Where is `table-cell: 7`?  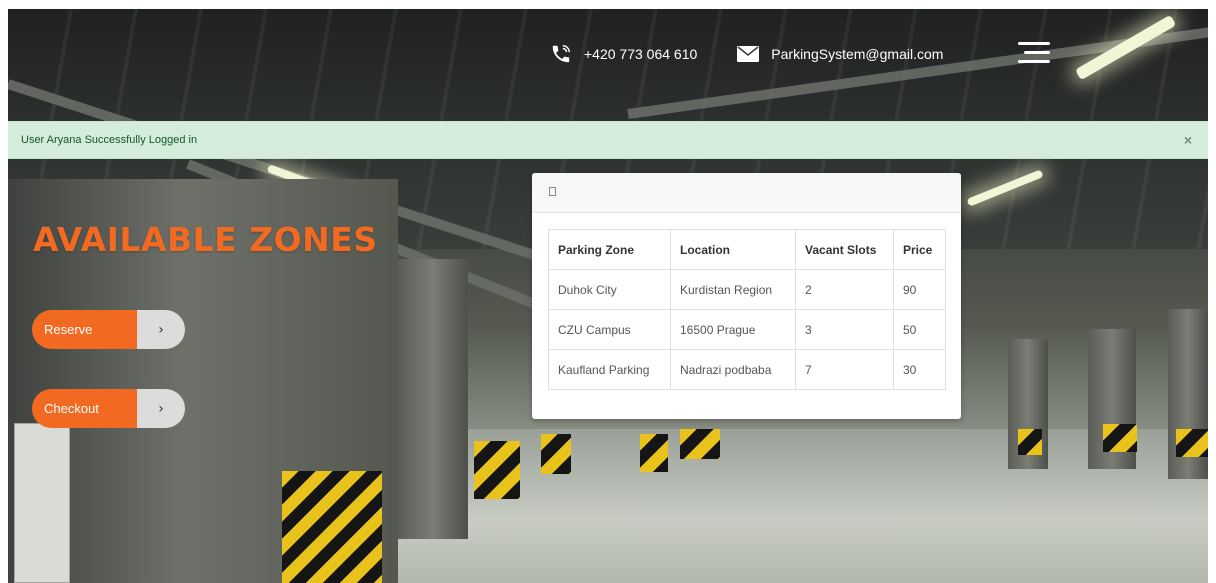 table-cell: 7 is located at coordinates (844, 369).